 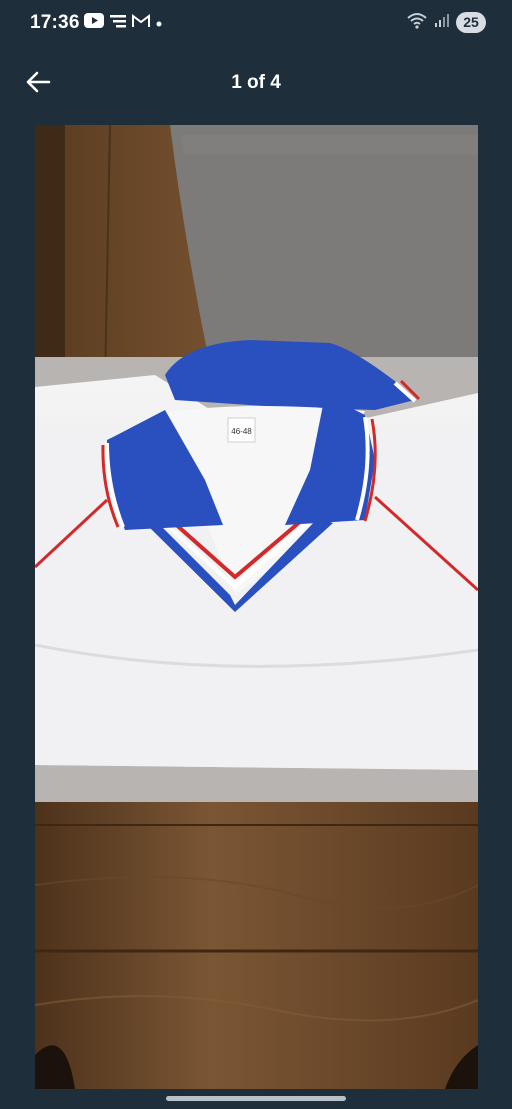 I want to click on signal-icon, so click(x=442, y=22).